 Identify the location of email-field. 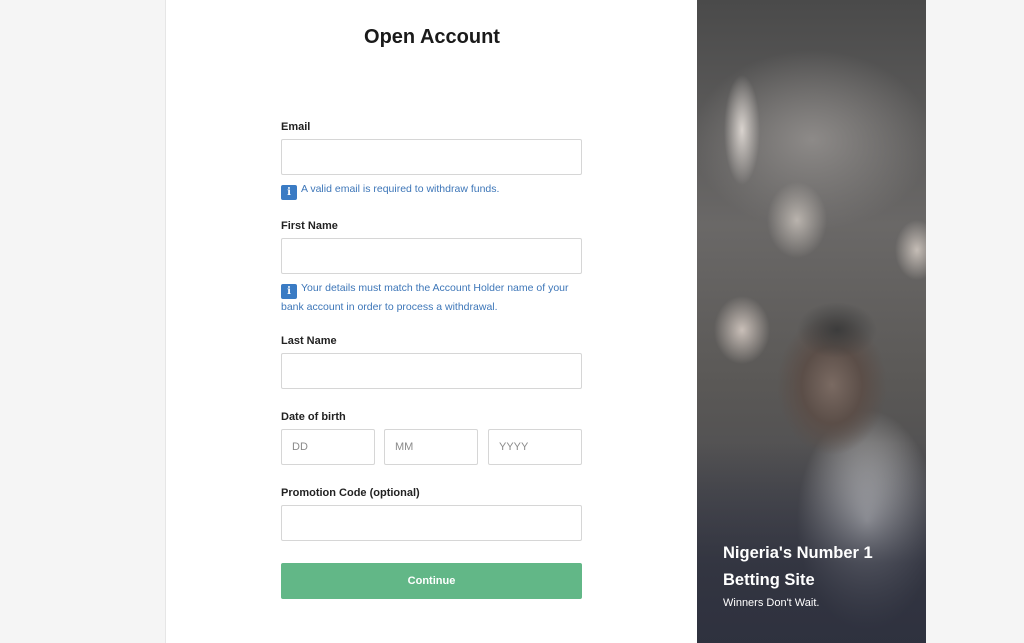
(431, 157).